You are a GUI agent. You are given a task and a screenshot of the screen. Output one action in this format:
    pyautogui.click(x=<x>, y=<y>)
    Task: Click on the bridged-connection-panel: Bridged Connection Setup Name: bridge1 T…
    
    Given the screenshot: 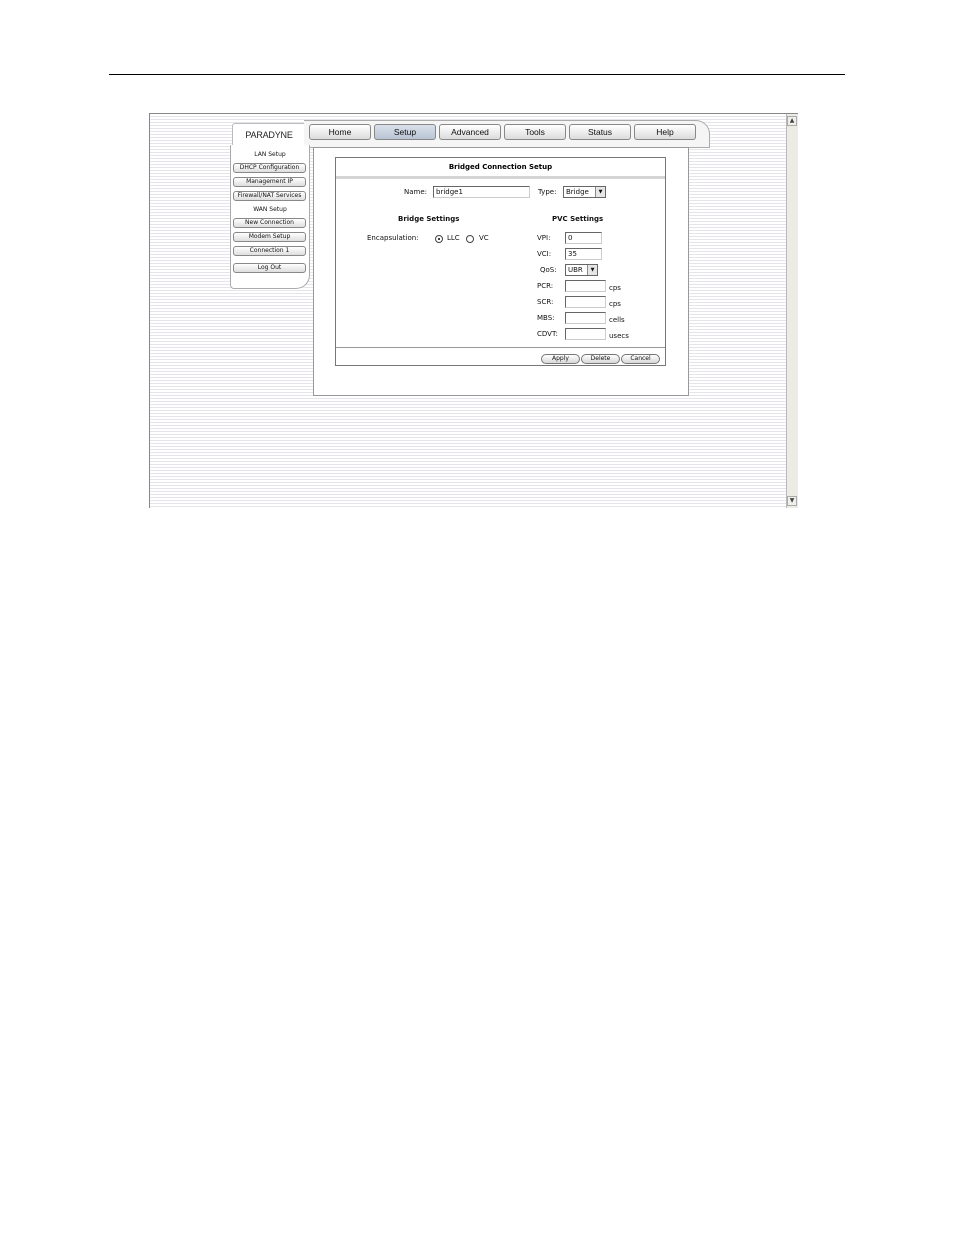 What is the action you would take?
    pyautogui.click(x=500, y=261)
    